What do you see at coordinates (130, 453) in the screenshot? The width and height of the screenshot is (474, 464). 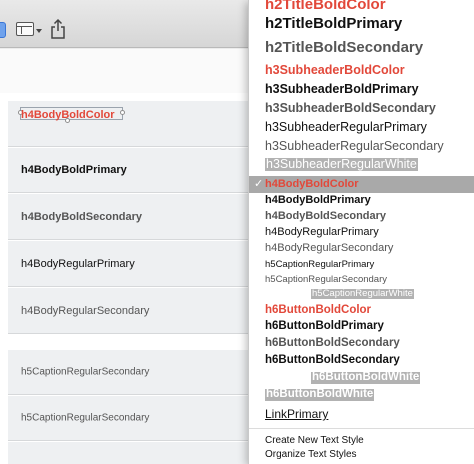 I see `text-style-row` at bounding box center [130, 453].